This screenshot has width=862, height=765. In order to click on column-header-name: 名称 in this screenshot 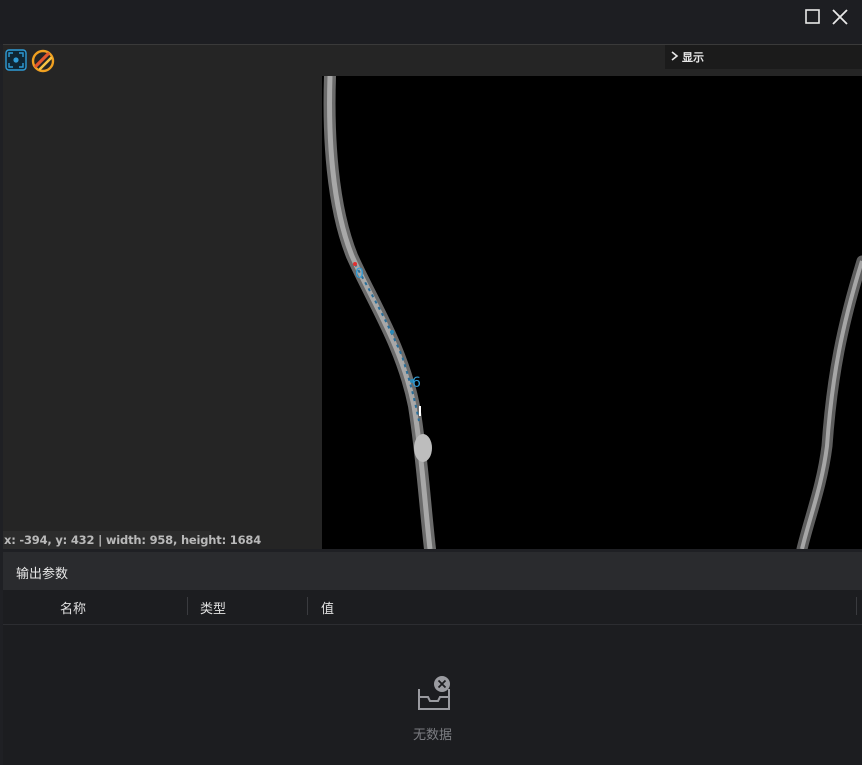, I will do `click(73, 607)`.